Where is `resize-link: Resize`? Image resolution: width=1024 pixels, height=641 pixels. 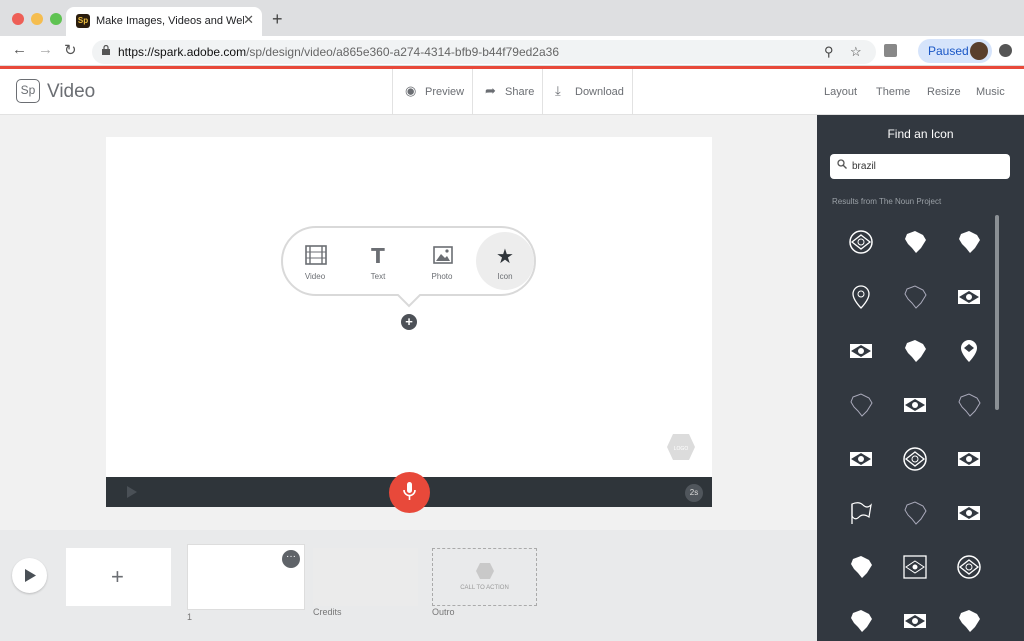
resize-link: Resize is located at coordinates (944, 92).